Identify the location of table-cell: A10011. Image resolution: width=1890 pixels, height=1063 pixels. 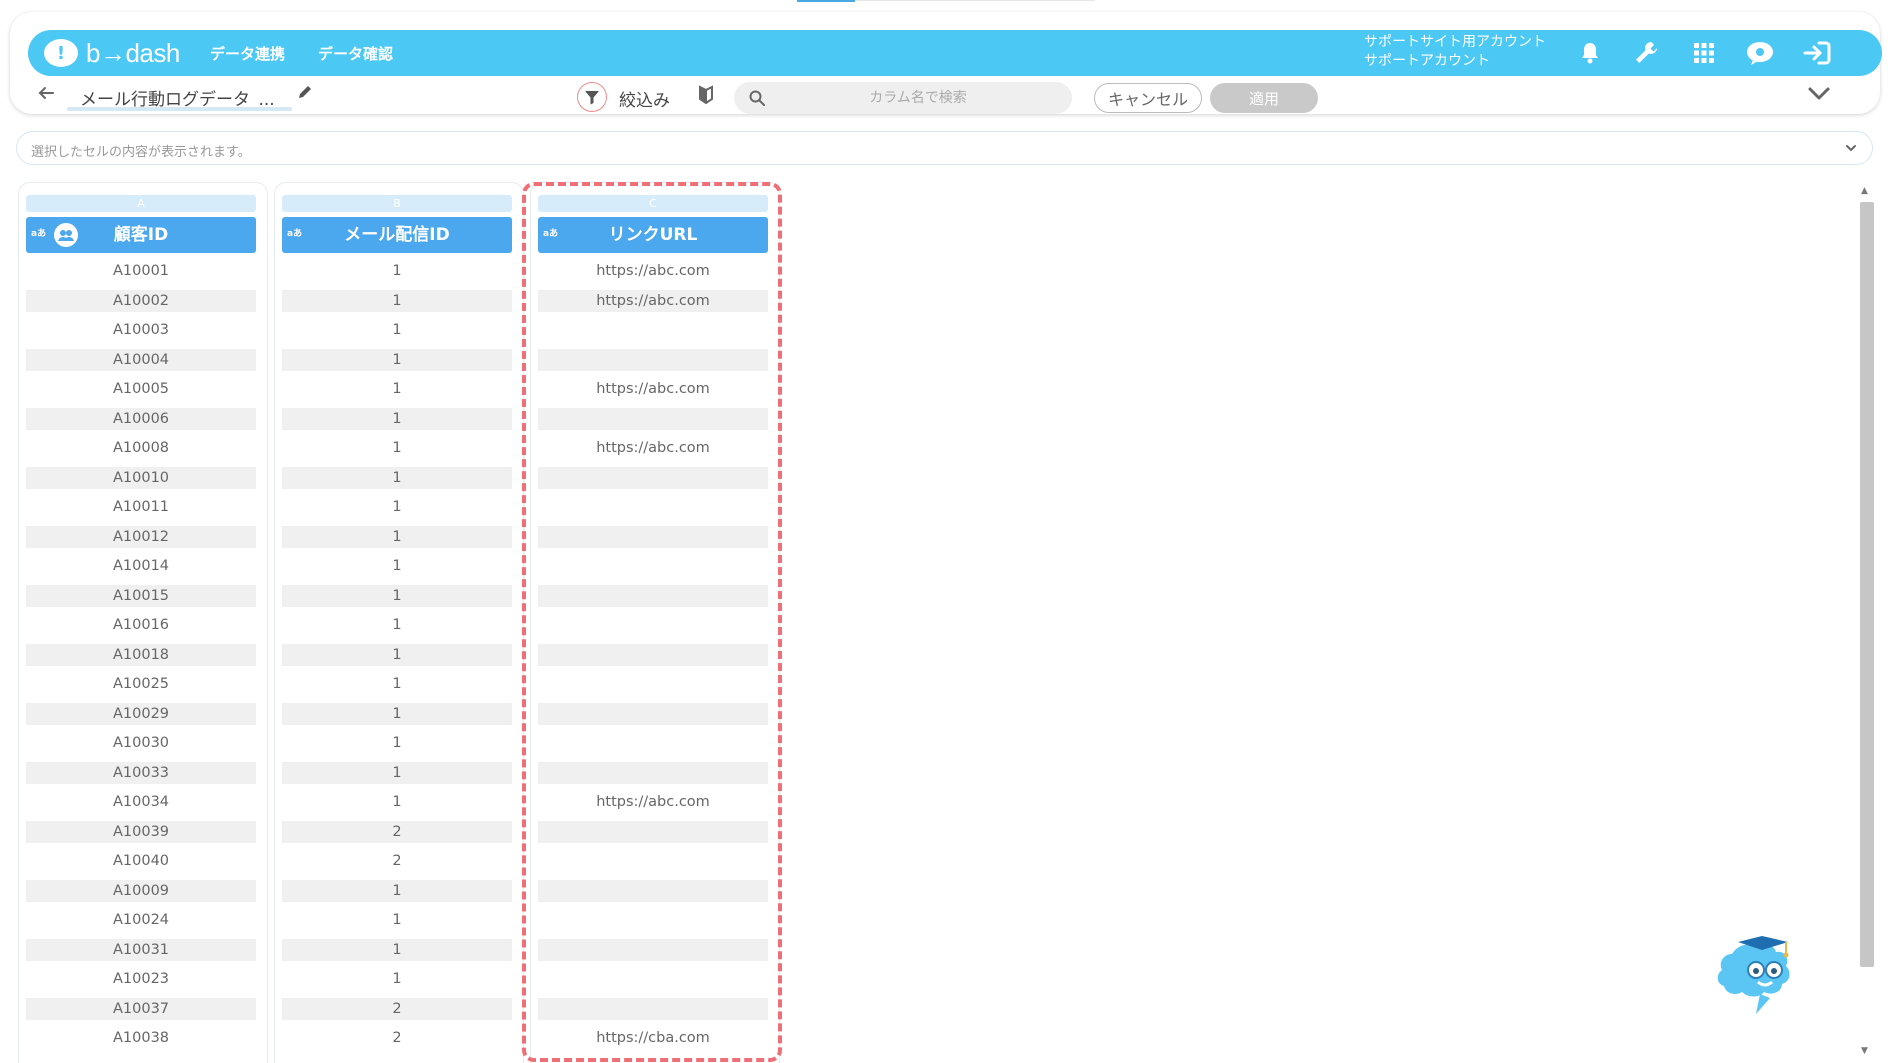
(141, 507).